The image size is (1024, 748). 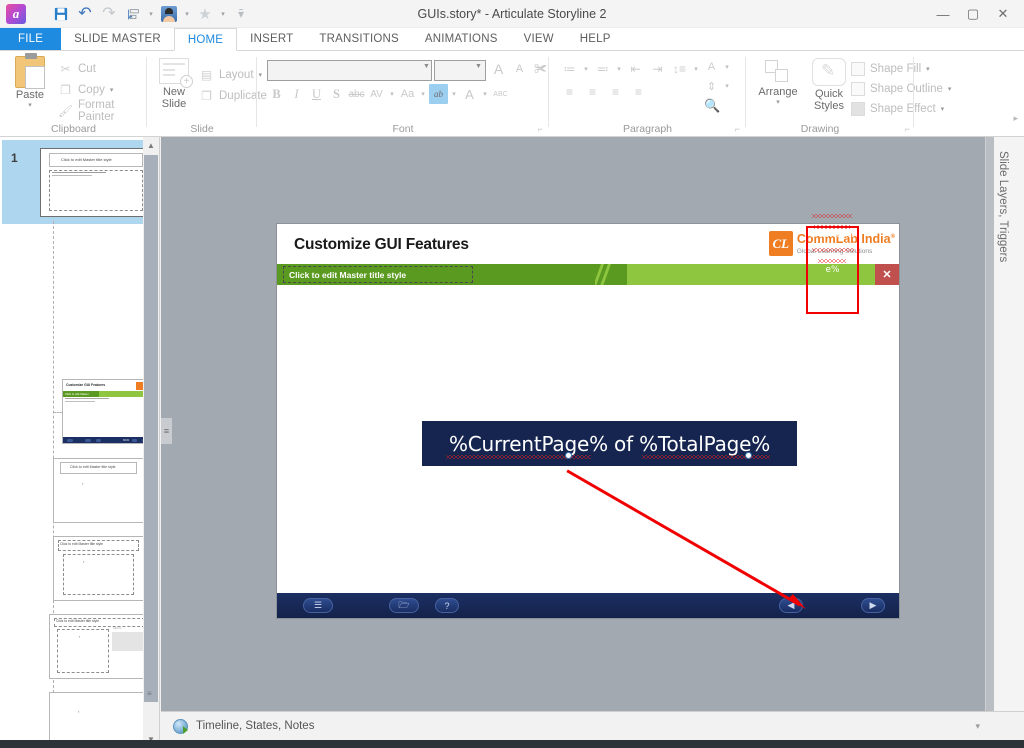 I want to click on tab-file: FILE, so click(x=31, y=39).